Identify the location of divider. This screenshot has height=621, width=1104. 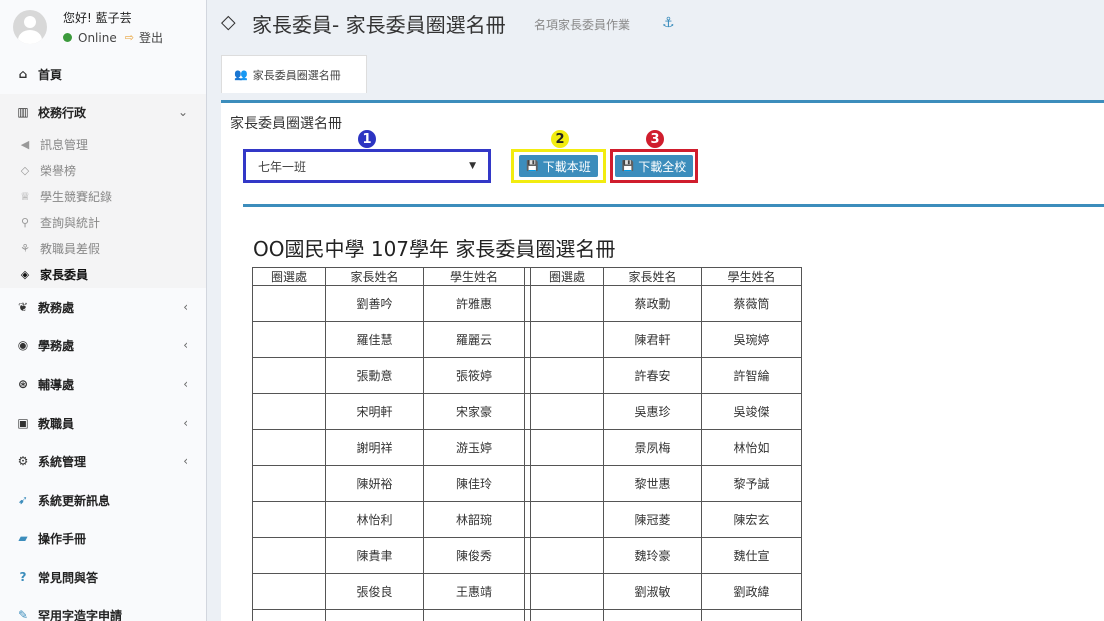
(673, 205).